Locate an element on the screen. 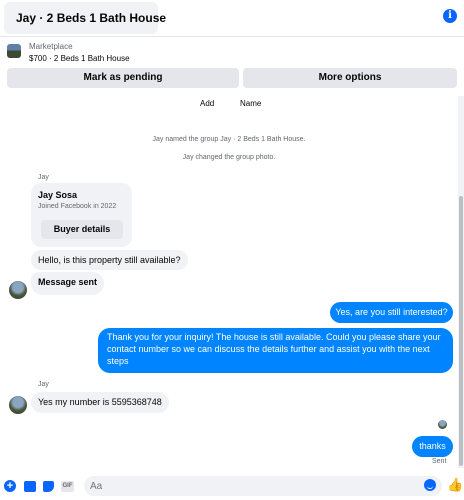 The width and height of the screenshot is (464, 500). listing-thumbnail is located at coordinates (14, 51).